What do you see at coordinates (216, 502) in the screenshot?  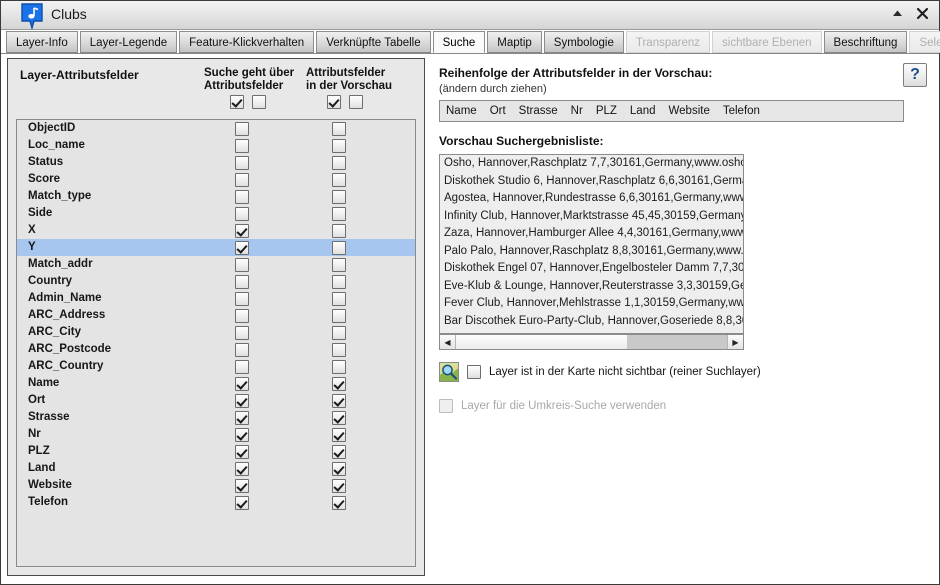 I see `table-row: Telefon` at bounding box center [216, 502].